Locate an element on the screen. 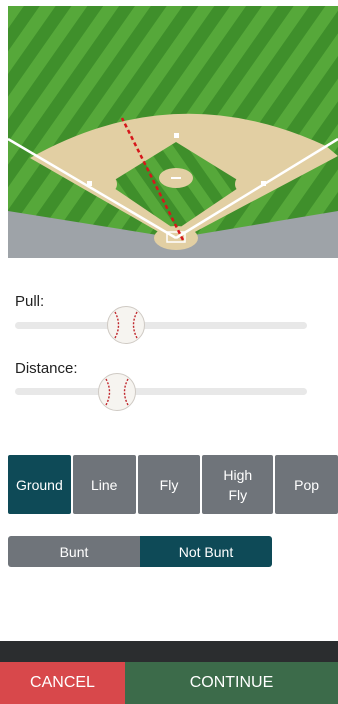 Image resolution: width=338 pixels, height=704 pixels. hit-type-high-fly-button: High Fly is located at coordinates (238, 484).